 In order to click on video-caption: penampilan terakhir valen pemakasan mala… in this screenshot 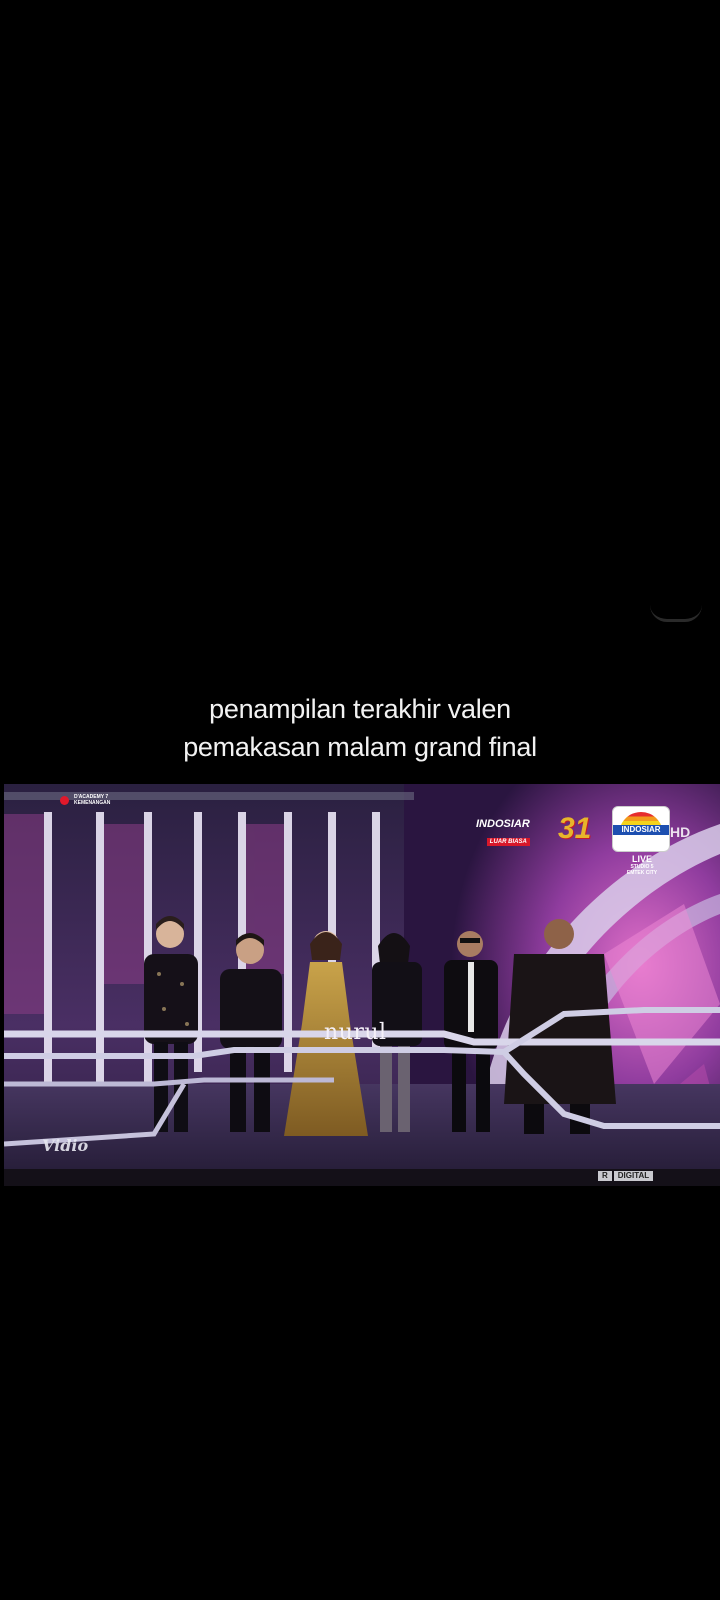, I will do `click(360, 728)`.